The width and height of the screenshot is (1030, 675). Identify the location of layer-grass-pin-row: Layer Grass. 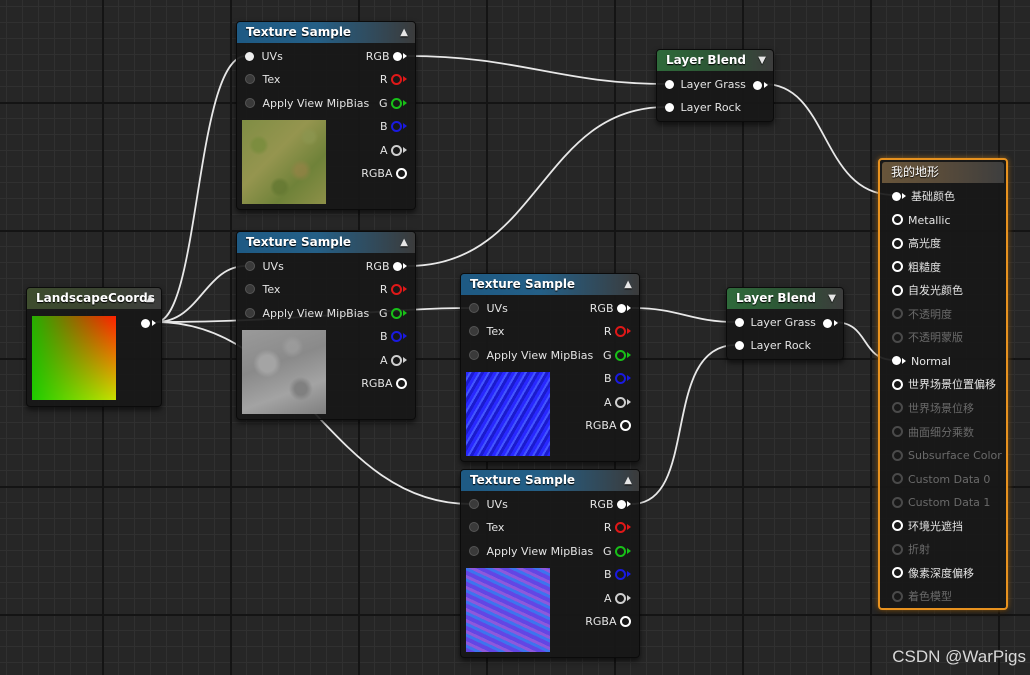
(705, 85).